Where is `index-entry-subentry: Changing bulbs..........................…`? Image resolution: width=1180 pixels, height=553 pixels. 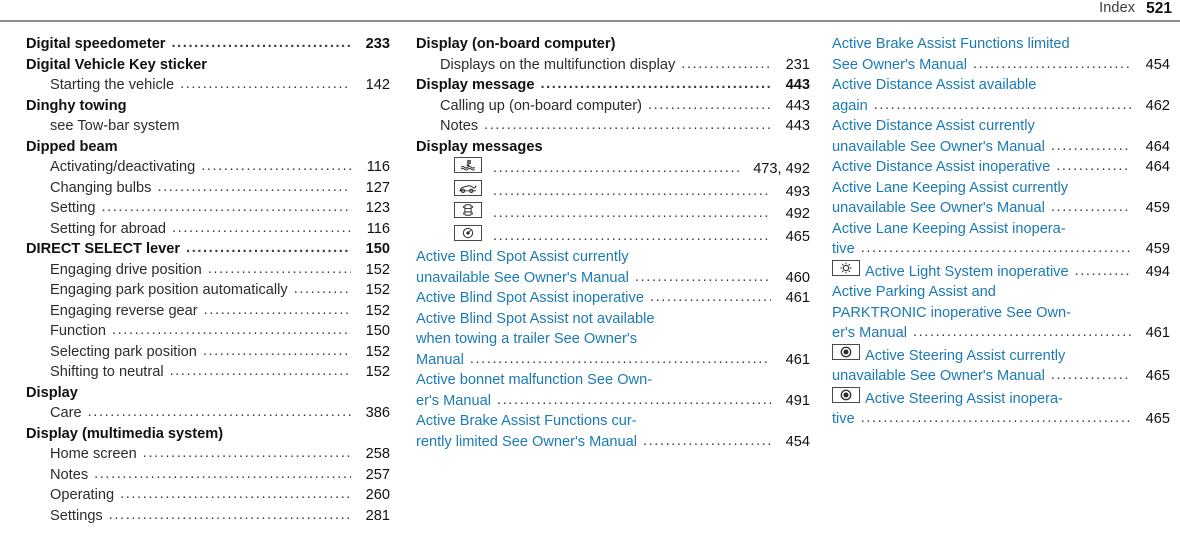 index-entry-subentry: Changing bulbs..........................… is located at coordinates (208, 188).